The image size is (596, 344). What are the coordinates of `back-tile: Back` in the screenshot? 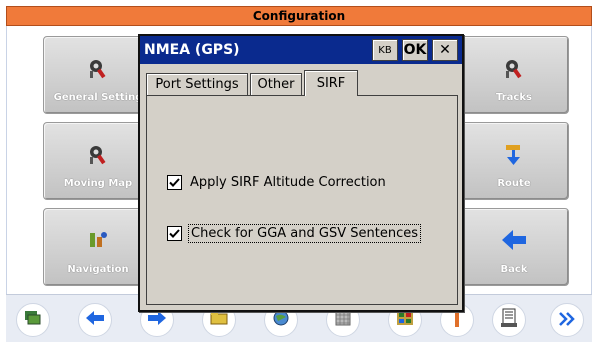 It's located at (514, 247).